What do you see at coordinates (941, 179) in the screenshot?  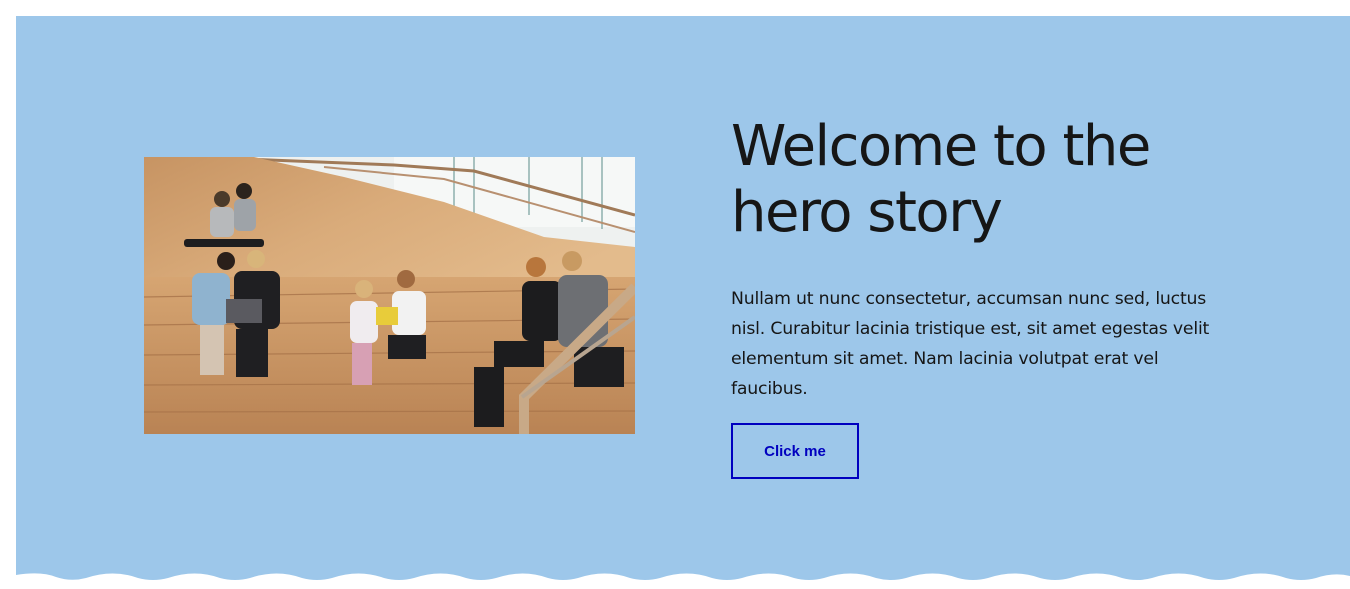 I see `hero-title: Welcome to the hero story` at bounding box center [941, 179].